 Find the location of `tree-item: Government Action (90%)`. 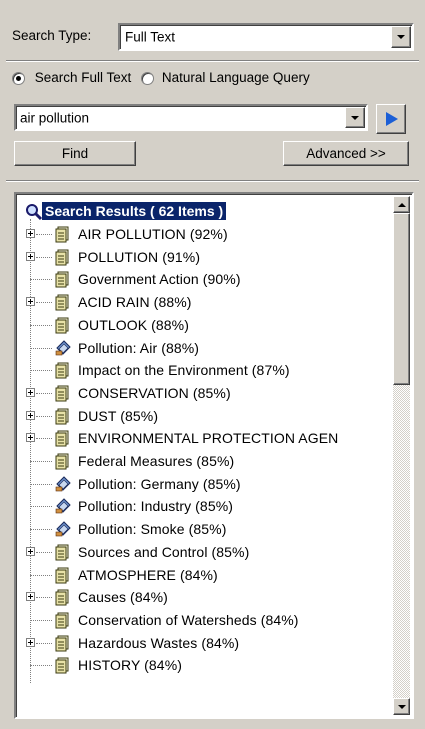

tree-item: Government Action (90%) is located at coordinates (208, 279).